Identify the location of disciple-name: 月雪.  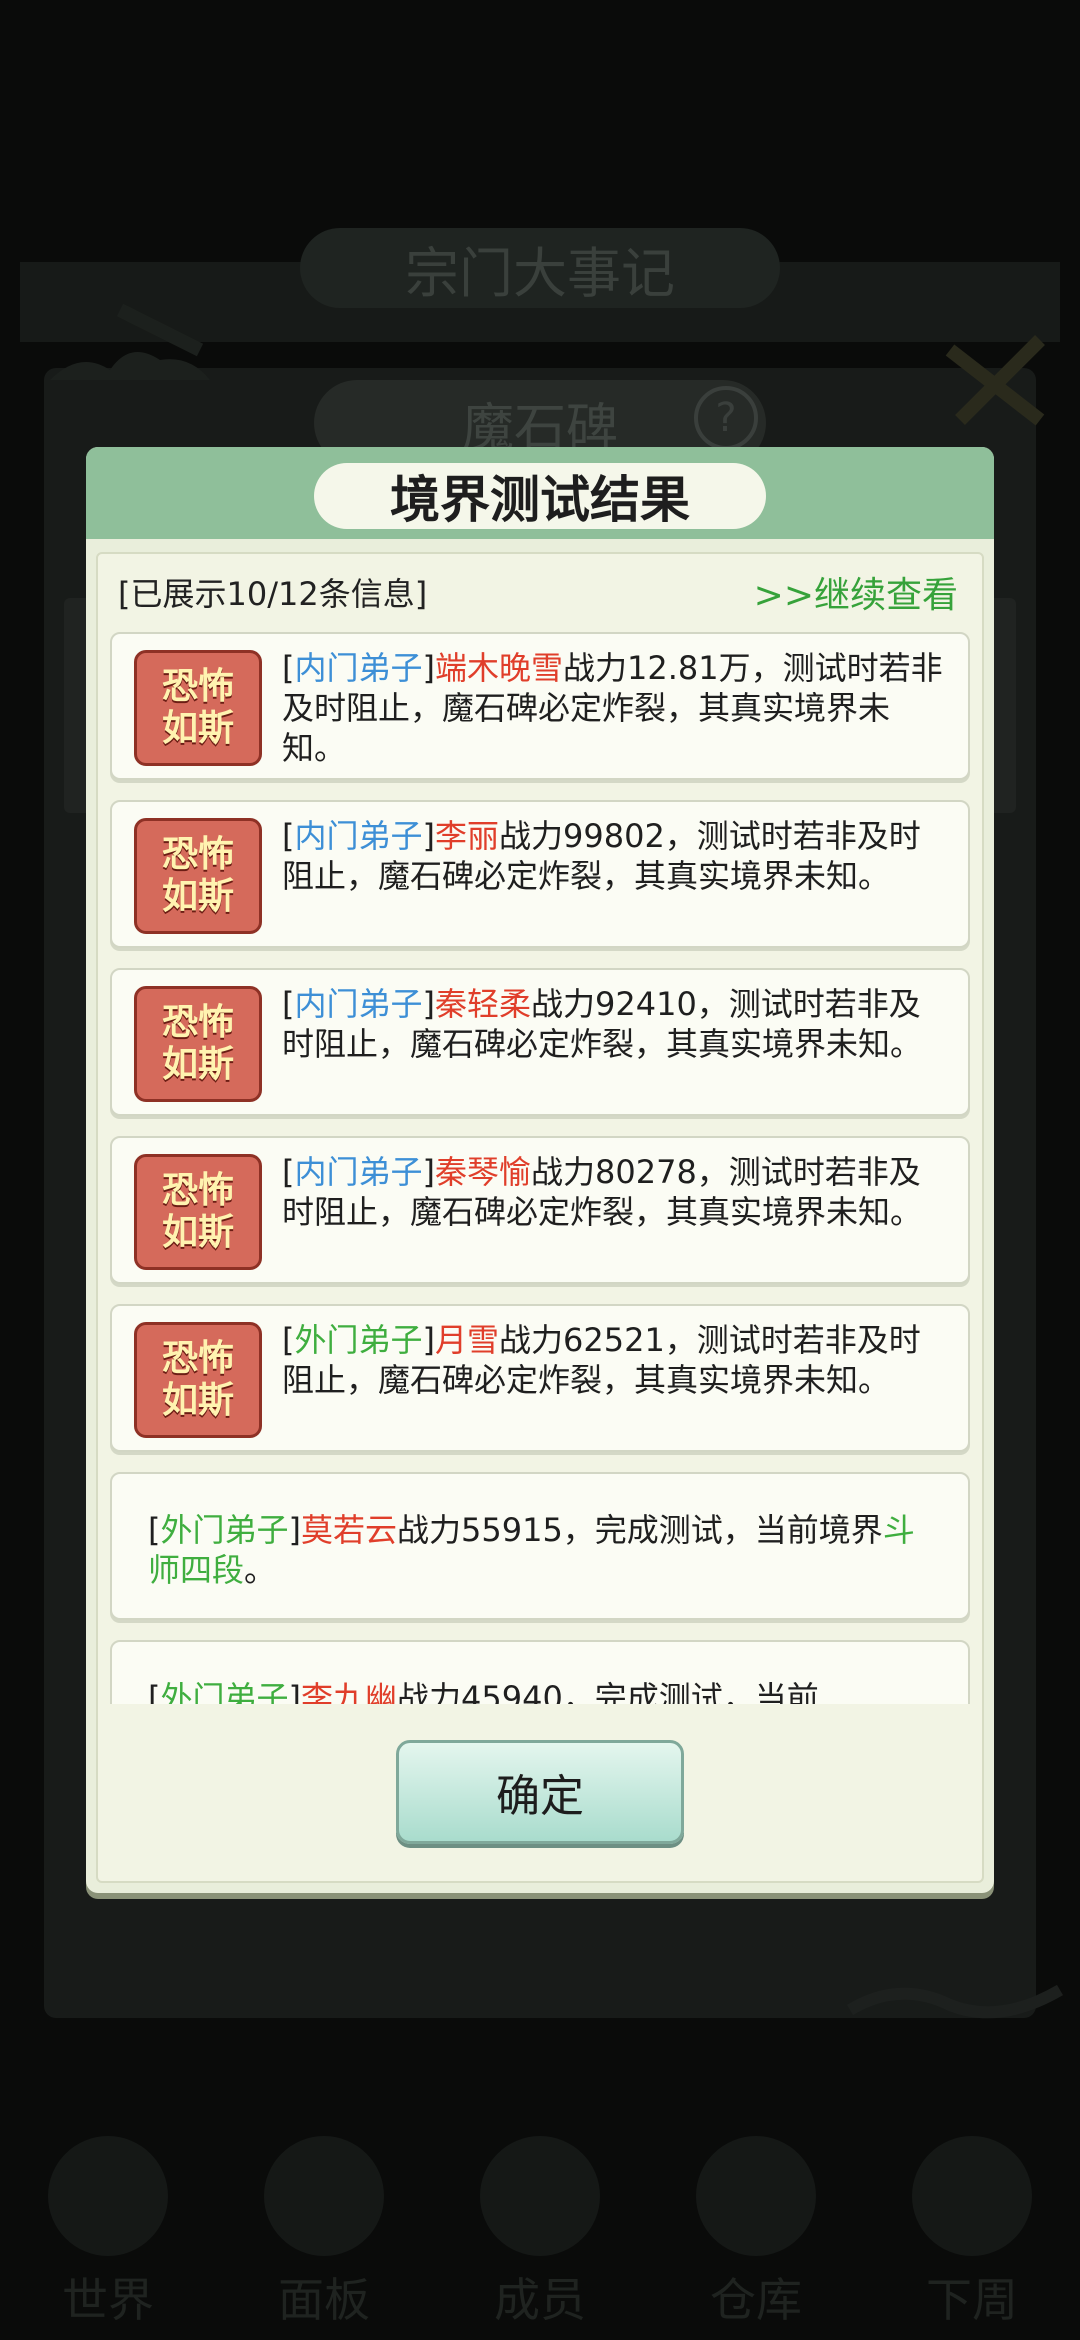
(466, 1340).